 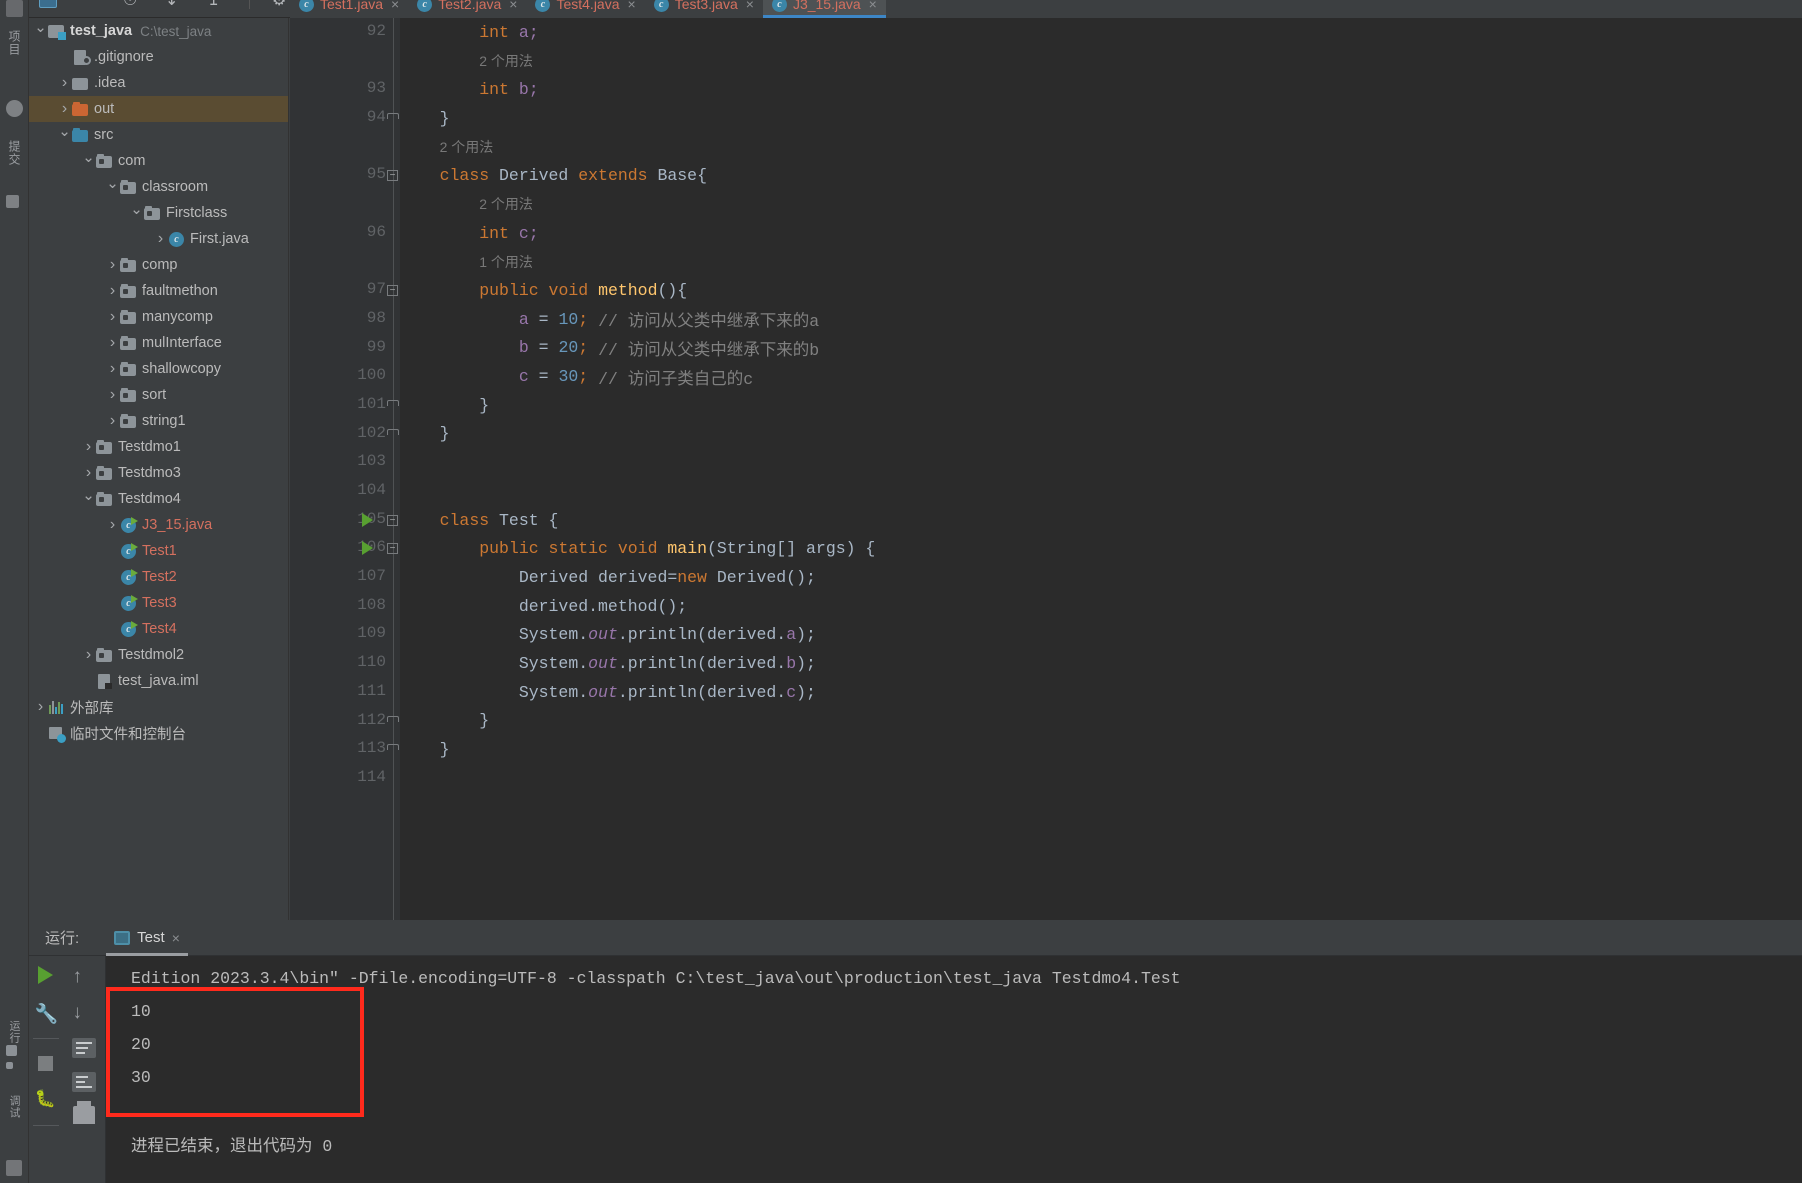 What do you see at coordinates (14, 1107) in the screenshot?
I see `left-strip-label-debug: 调试` at bounding box center [14, 1107].